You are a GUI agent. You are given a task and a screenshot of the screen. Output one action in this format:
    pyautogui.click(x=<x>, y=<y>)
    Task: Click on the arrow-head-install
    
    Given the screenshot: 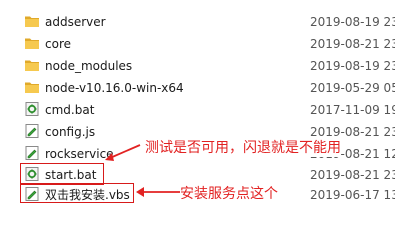 What is the action you would take?
    pyautogui.click(x=140, y=192)
    